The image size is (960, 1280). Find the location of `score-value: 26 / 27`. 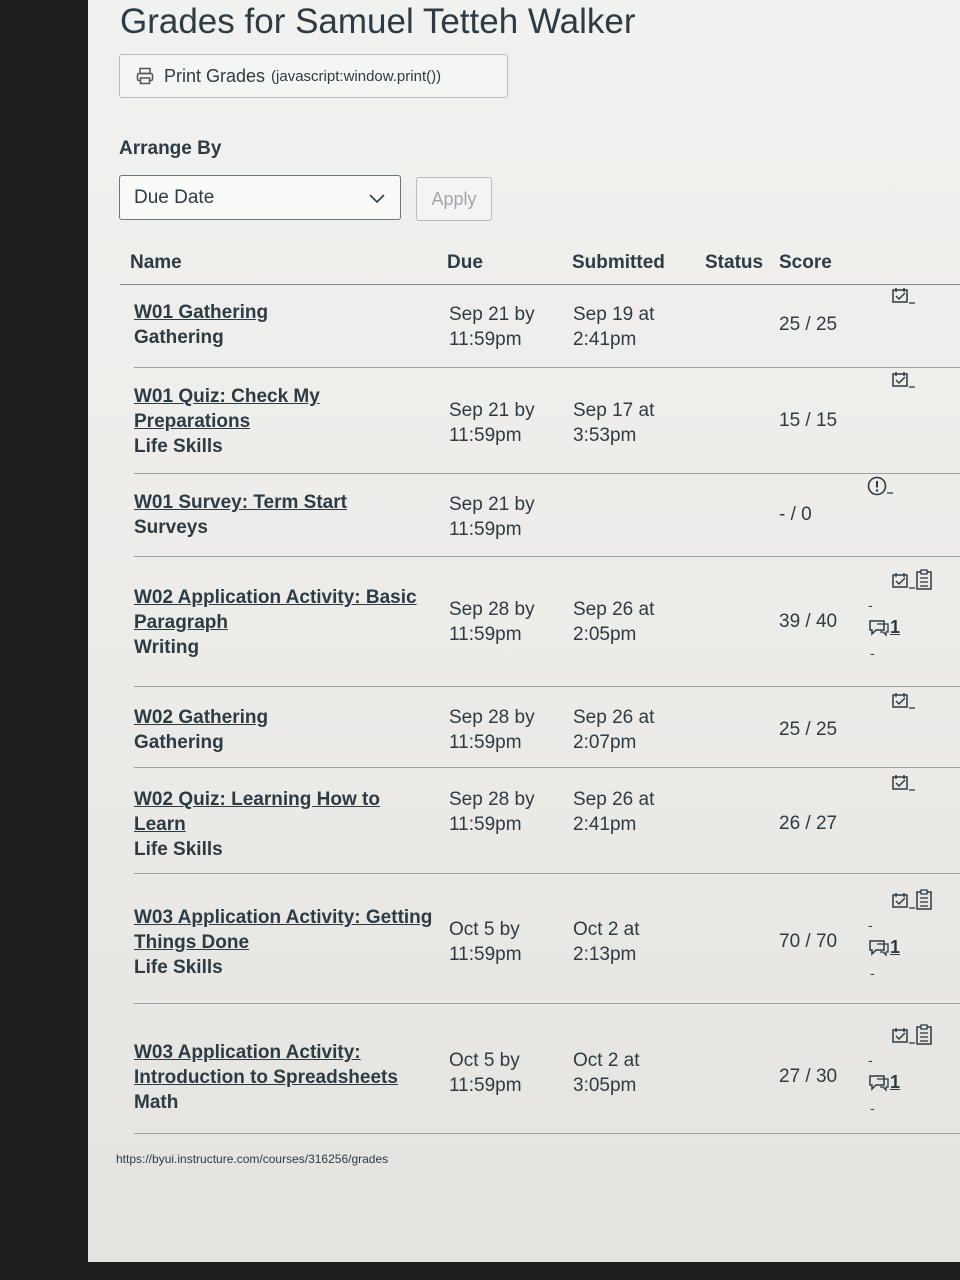

score-value: 26 / 27 is located at coordinates (808, 823).